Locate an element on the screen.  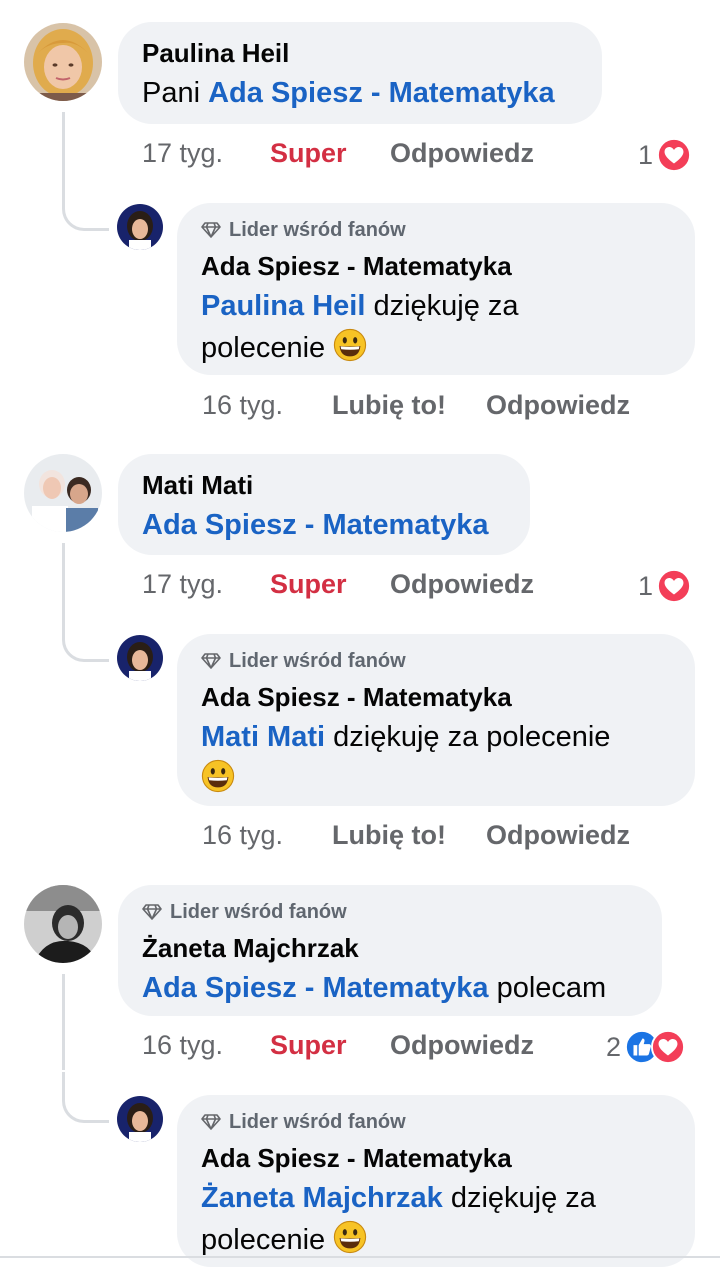
comment-text: Ada Spiesz - Matematyka polecam is located at coordinates (390, 988).